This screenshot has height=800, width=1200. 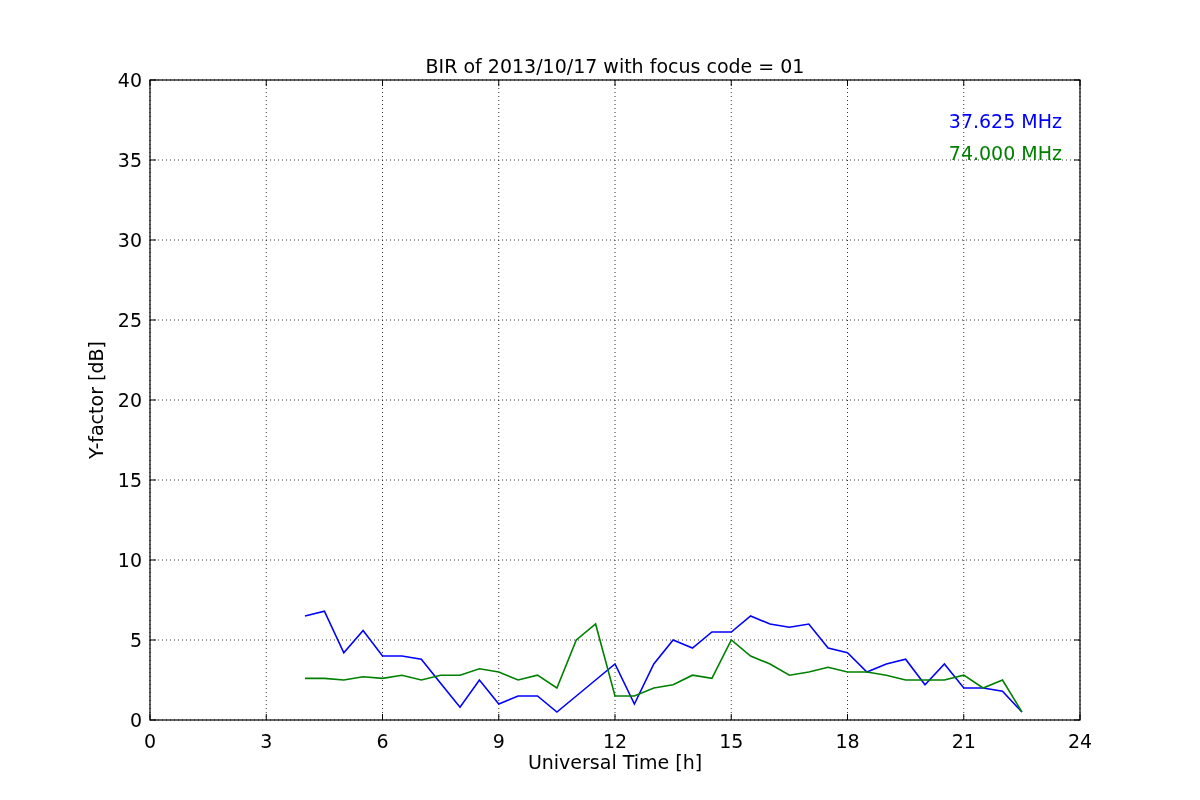 I want to click on tick-label: 24, so click(x=1080, y=741).